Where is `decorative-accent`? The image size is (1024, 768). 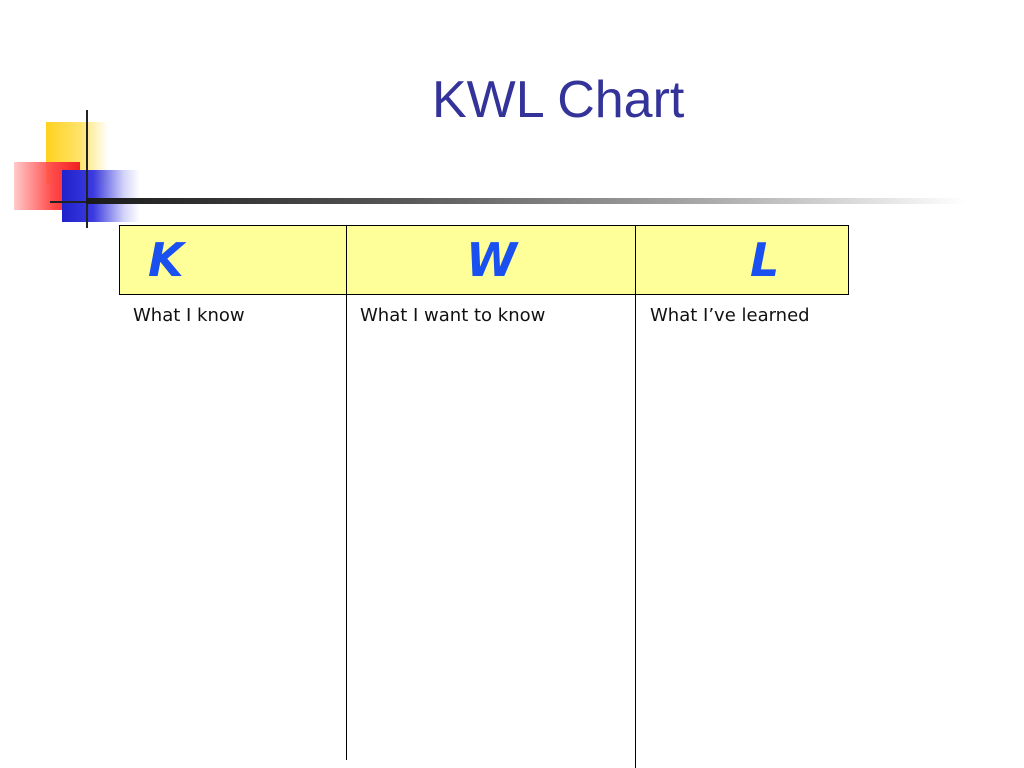
decorative-accent is located at coordinates (70, 120).